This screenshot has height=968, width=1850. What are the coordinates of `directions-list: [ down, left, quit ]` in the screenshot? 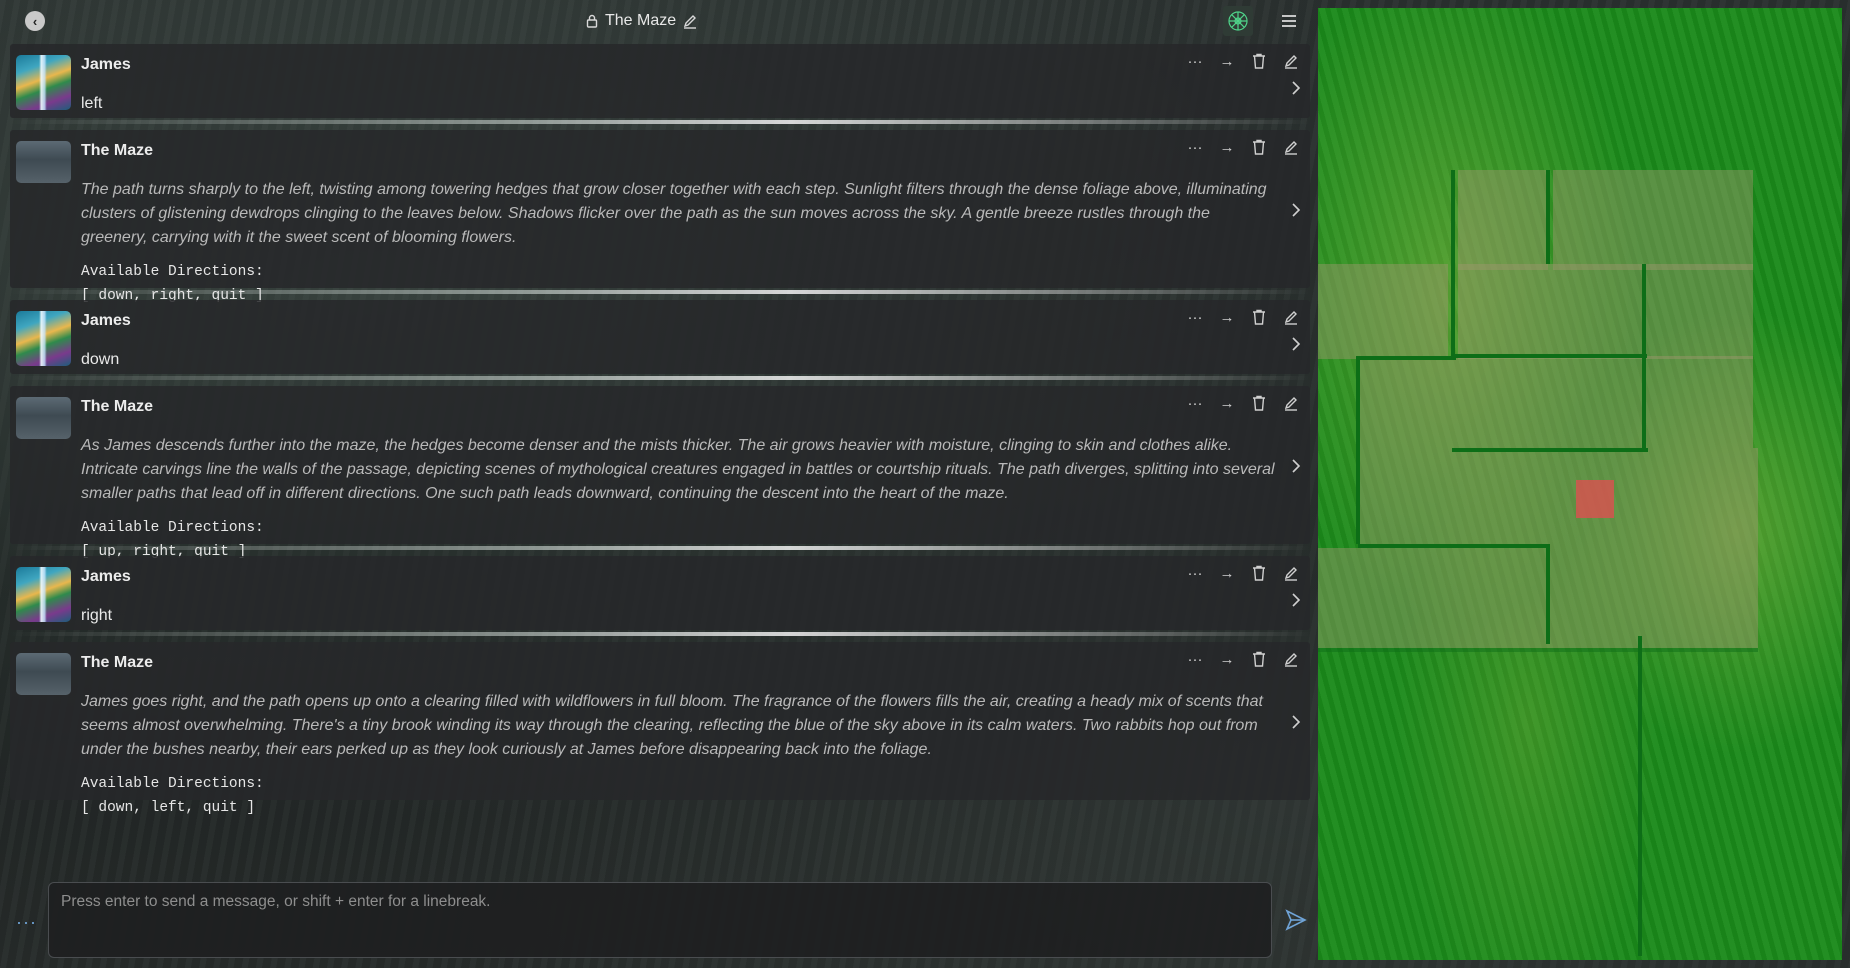 It's located at (168, 808).